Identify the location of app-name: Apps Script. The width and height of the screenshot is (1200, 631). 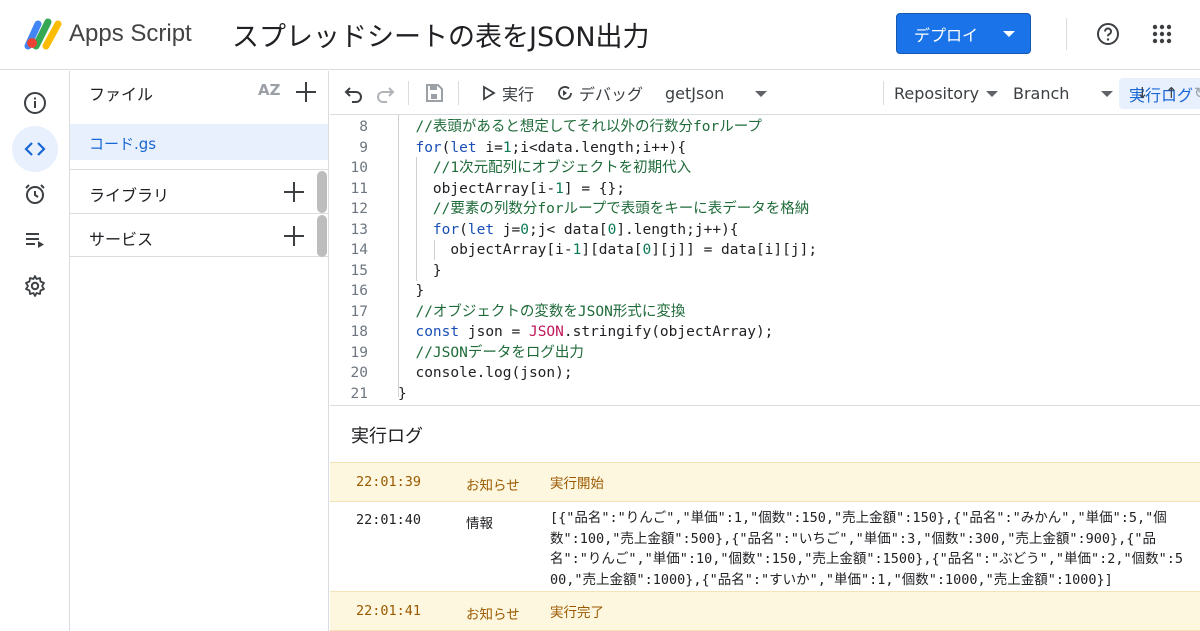
(130, 34).